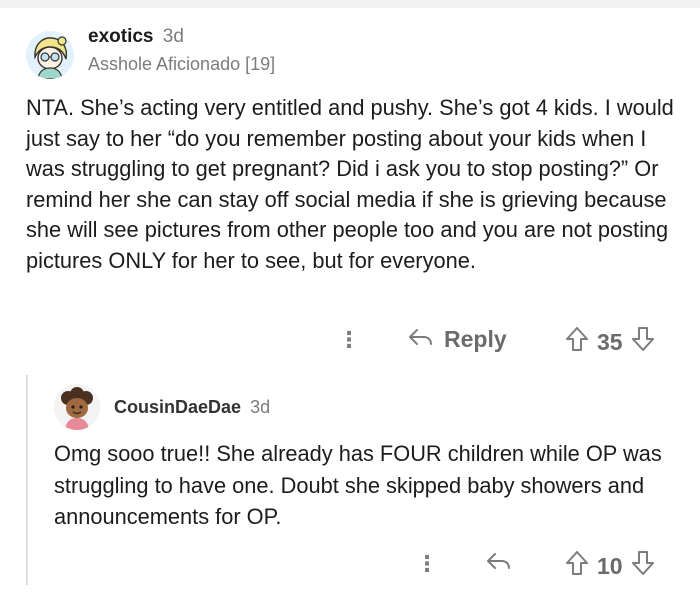  Describe the element at coordinates (350, 564) in the screenshot. I see `comment-actions: ⋮ 10` at that location.